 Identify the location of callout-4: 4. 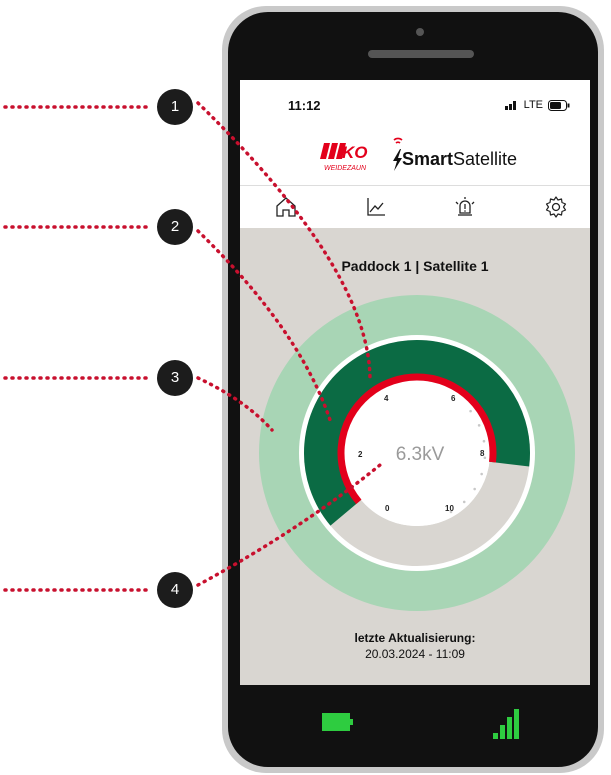
(175, 590).